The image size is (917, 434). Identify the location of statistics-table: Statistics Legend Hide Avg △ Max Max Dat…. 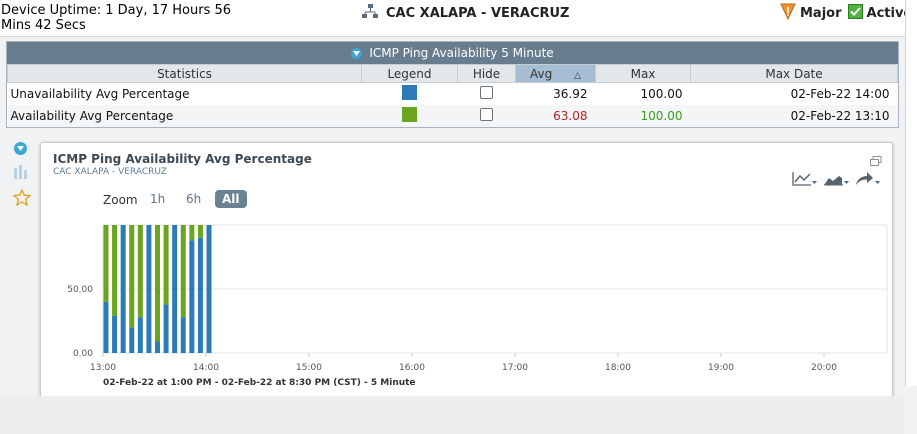
(452, 95).